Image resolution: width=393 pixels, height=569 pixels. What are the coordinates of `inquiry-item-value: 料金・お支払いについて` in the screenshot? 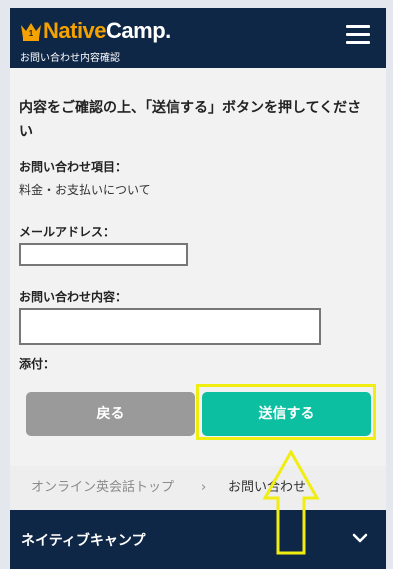 It's located at (85, 190).